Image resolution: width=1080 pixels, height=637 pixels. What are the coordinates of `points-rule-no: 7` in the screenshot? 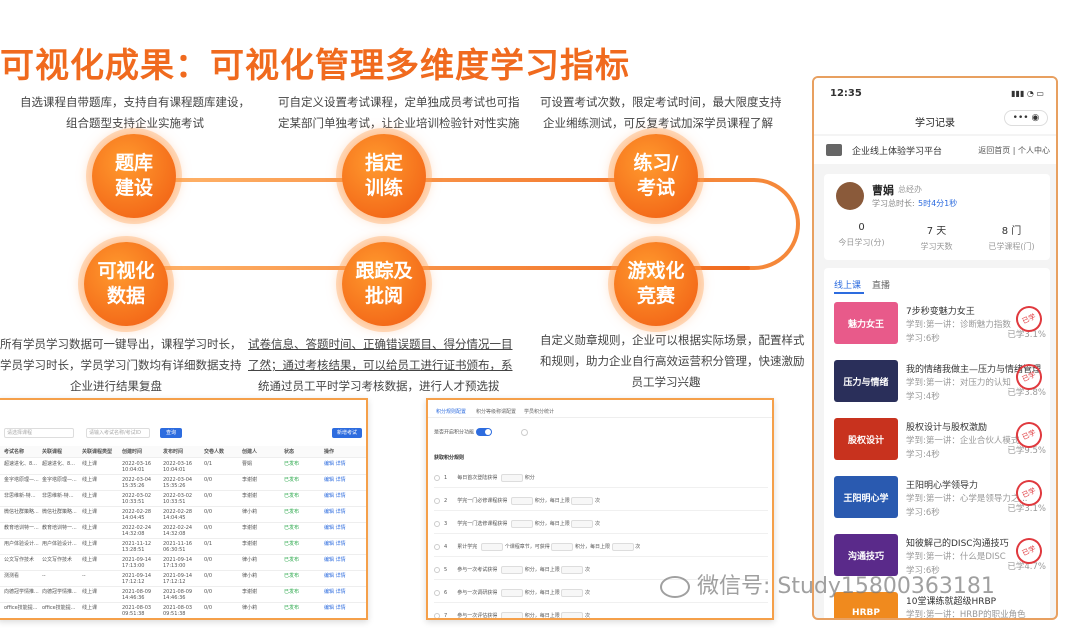 It's located at (446, 616).